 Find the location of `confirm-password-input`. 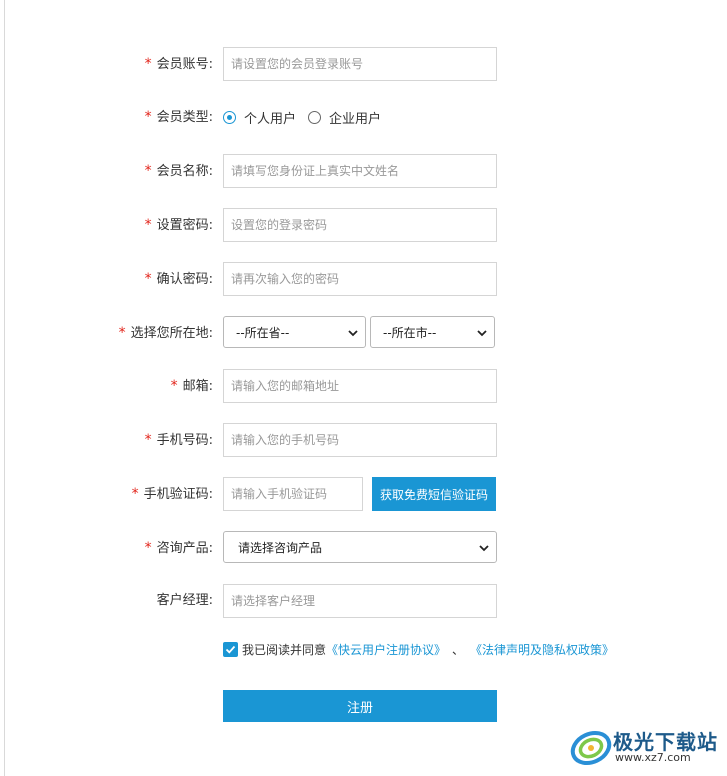

confirm-password-input is located at coordinates (360, 279).